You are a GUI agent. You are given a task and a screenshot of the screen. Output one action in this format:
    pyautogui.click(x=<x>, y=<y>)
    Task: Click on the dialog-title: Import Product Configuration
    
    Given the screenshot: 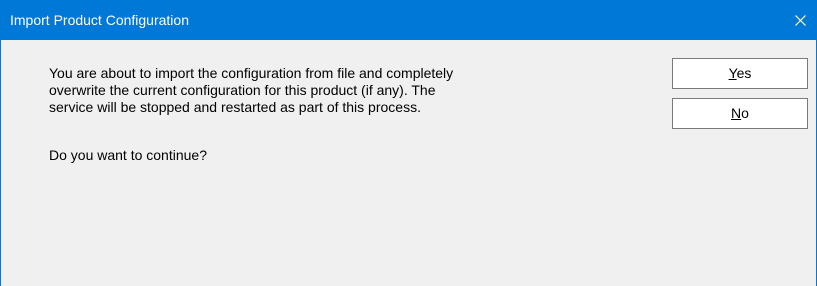 What is the action you would take?
    pyautogui.click(x=99, y=20)
    